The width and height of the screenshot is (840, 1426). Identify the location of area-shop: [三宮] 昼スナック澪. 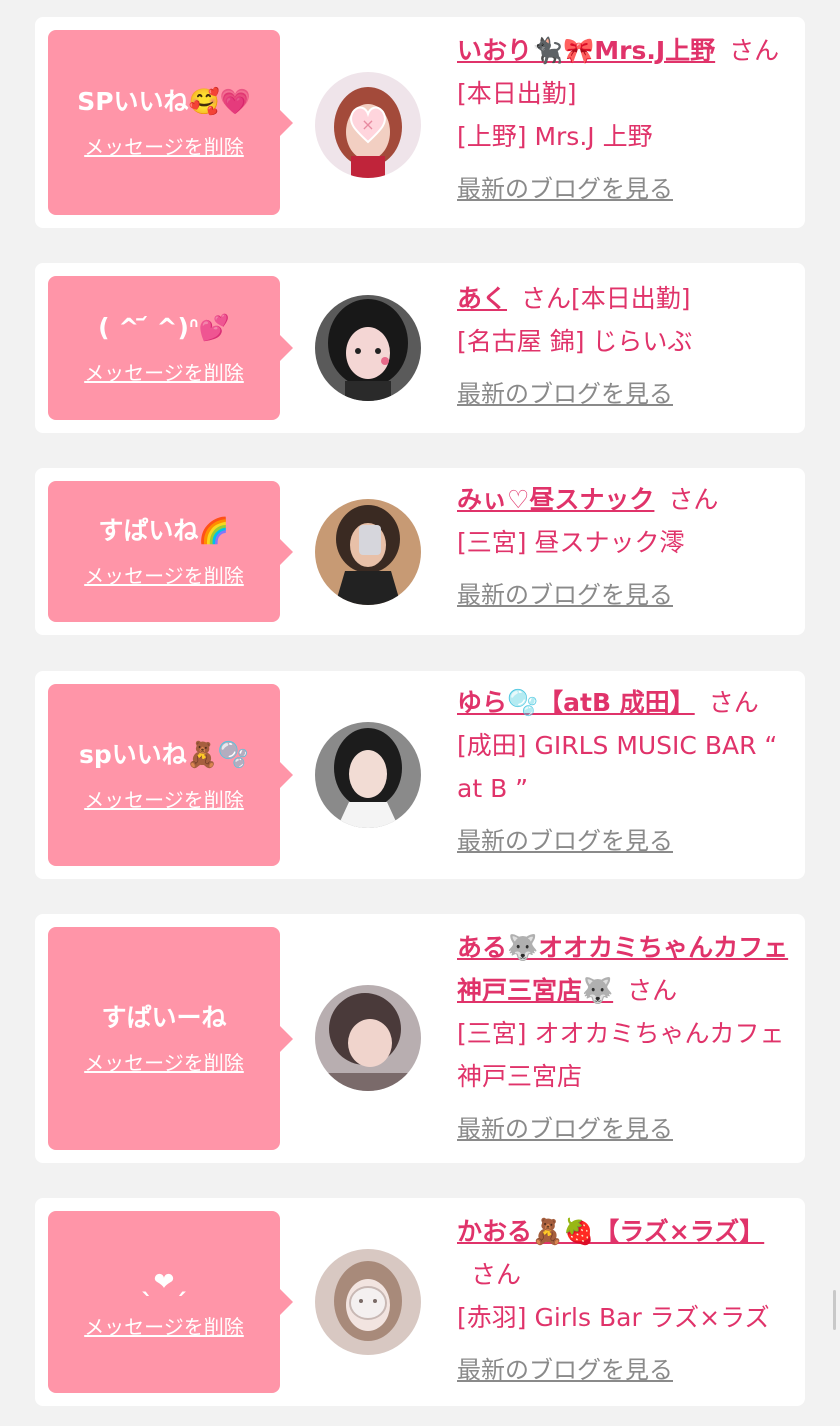
(571, 542).